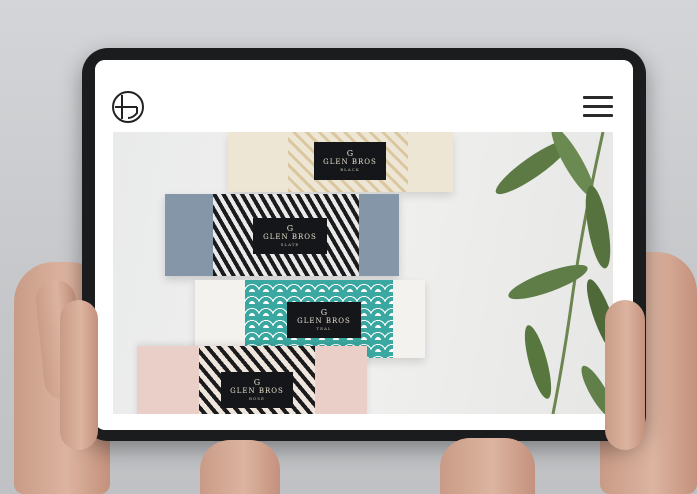  What do you see at coordinates (290, 236) in the screenshot?
I see `soap-label-2: G GLEN BROS SLATE` at bounding box center [290, 236].